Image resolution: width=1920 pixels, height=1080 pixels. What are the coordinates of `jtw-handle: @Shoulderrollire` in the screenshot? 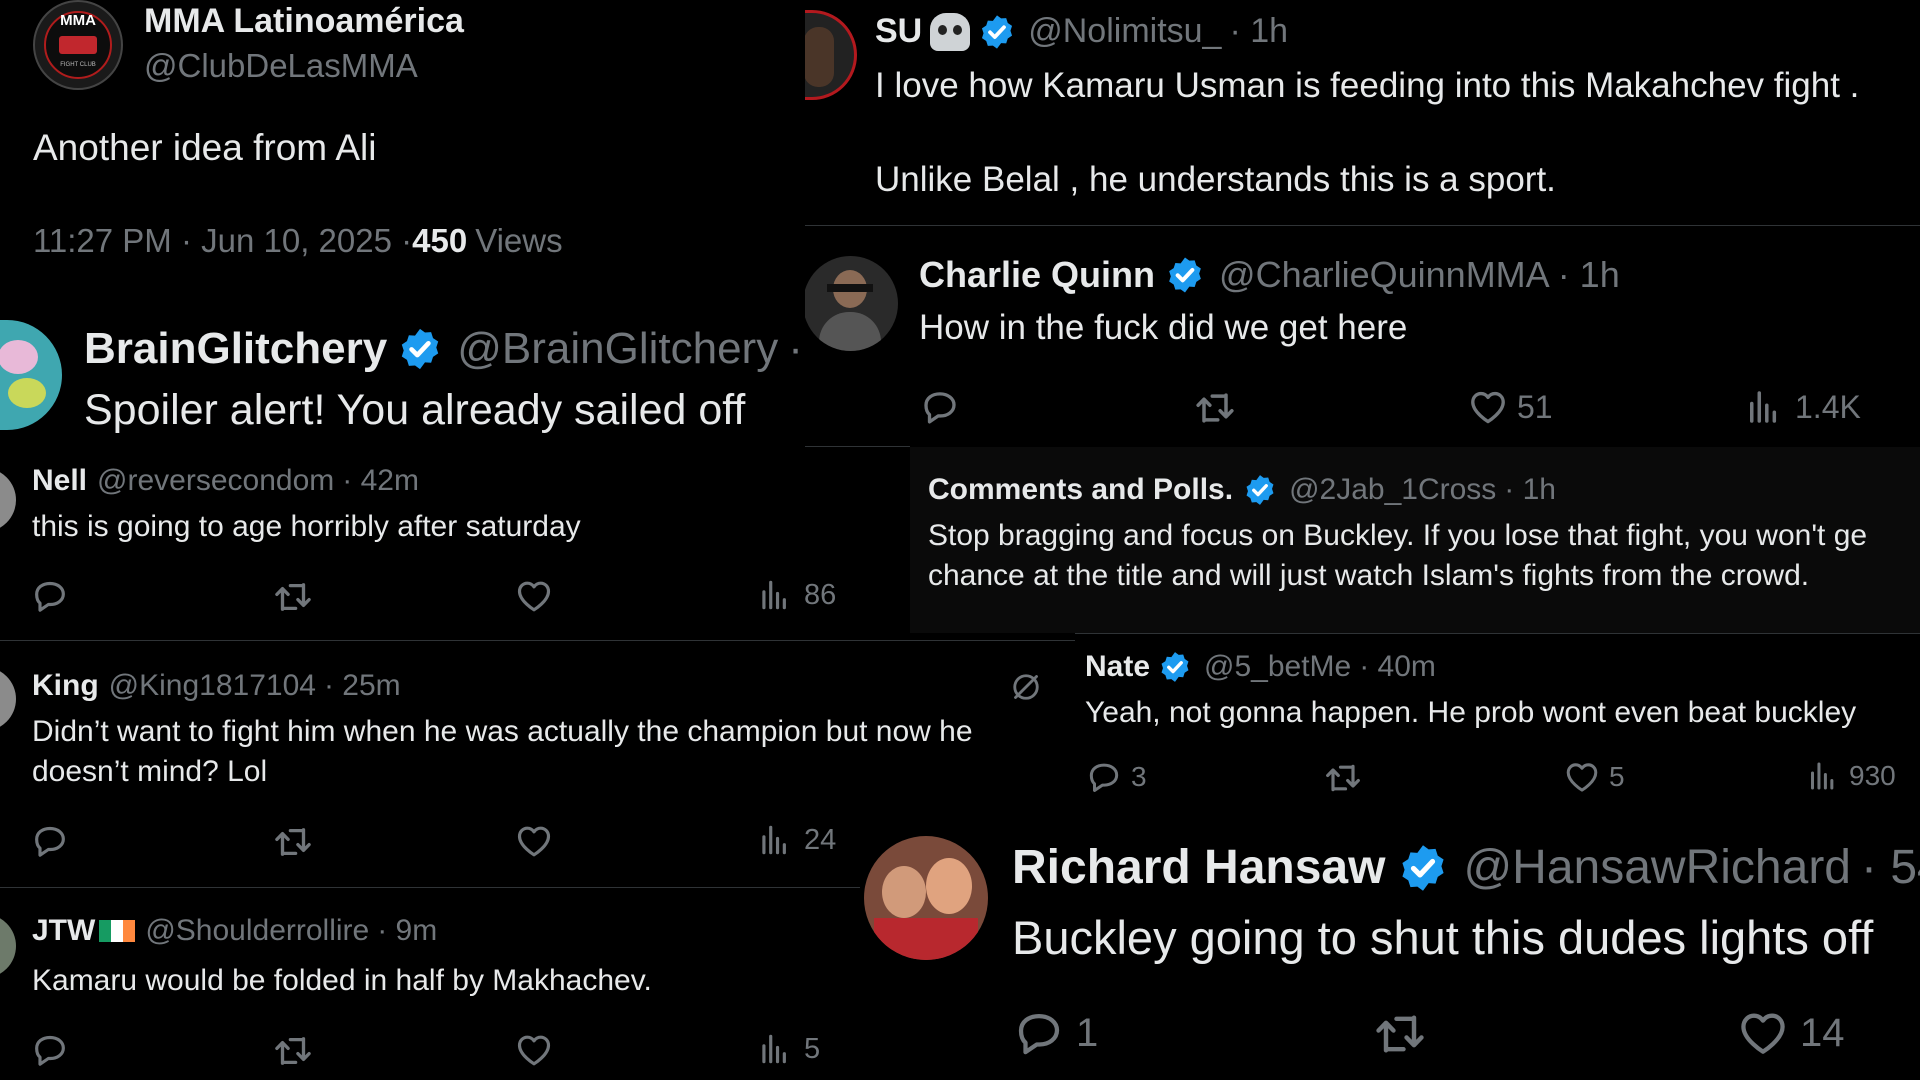 It's located at (257, 931).